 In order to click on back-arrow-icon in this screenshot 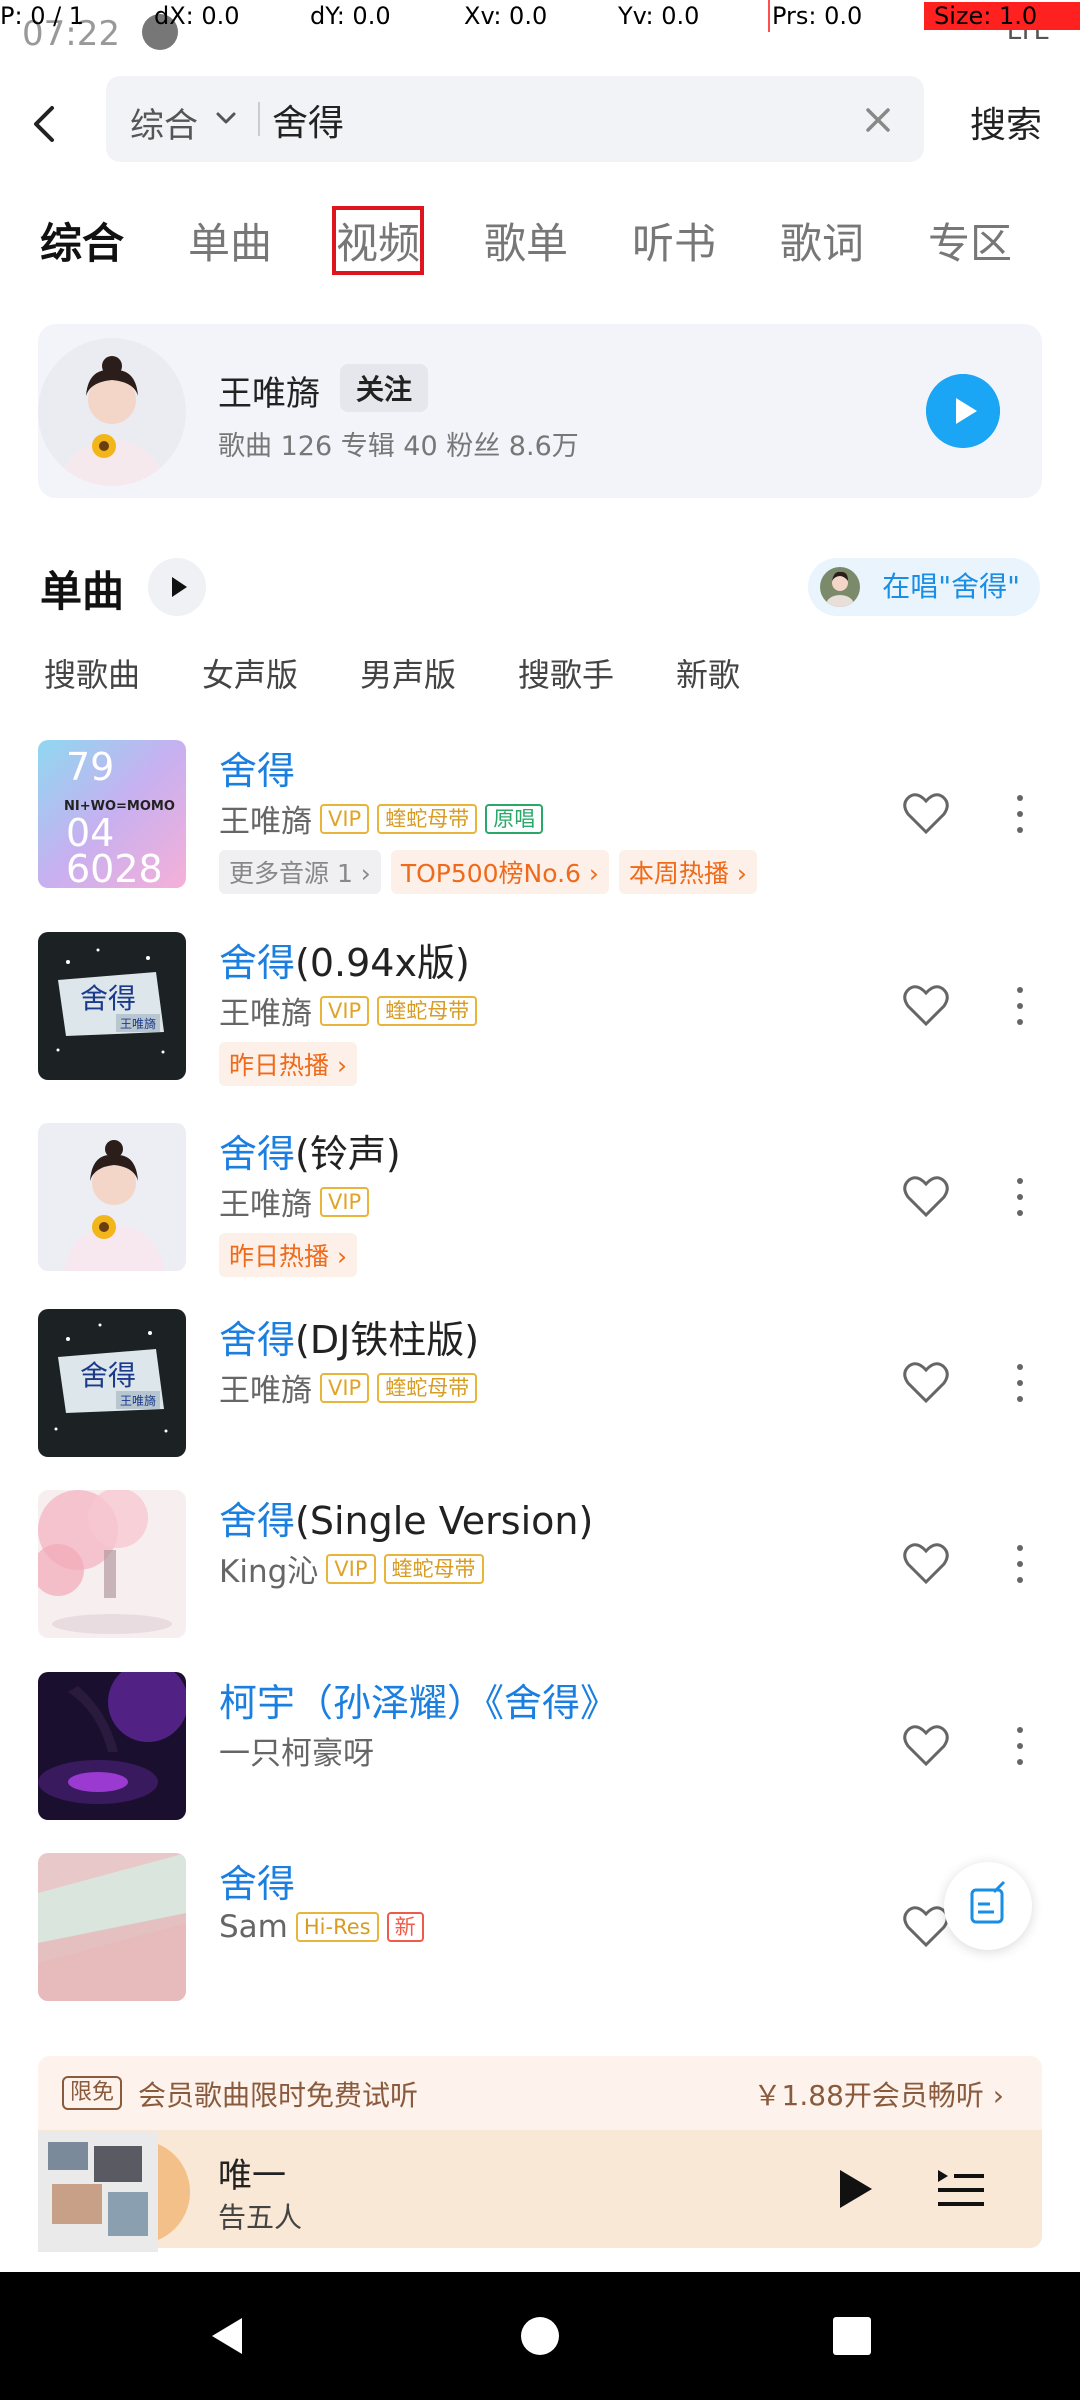, I will do `click(46, 124)`.